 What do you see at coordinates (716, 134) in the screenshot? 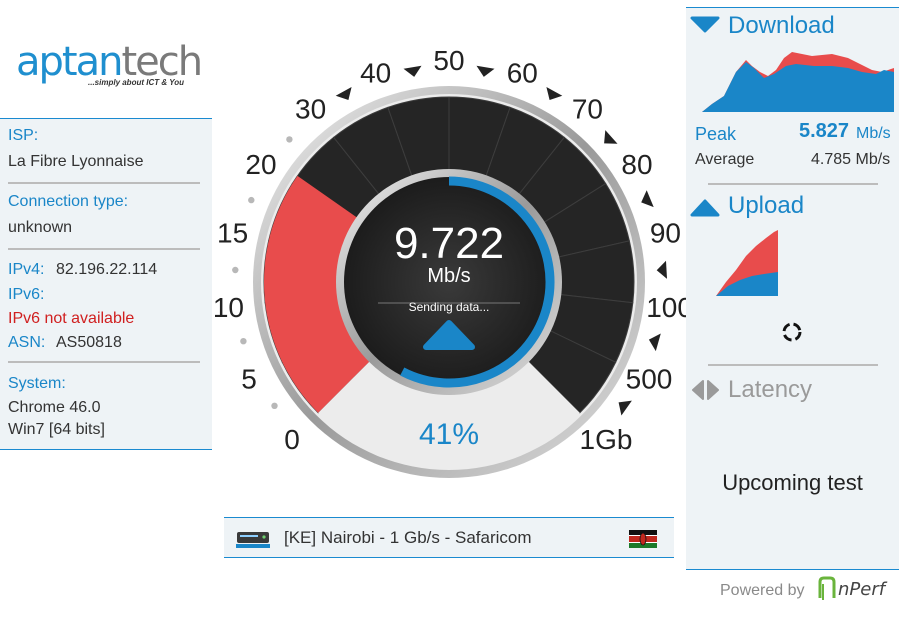
I see `peak-label: Peak` at bounding box center [716, 134].